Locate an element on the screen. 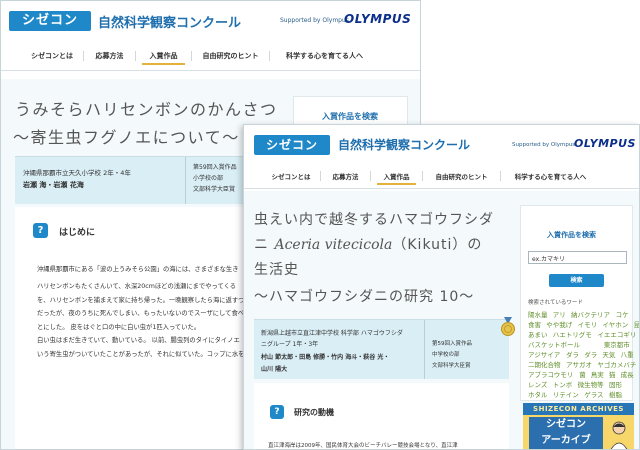  page-title-line-2: ニ Aceria vitecicola（Kikuti）の is located at coordinates (368, 244).